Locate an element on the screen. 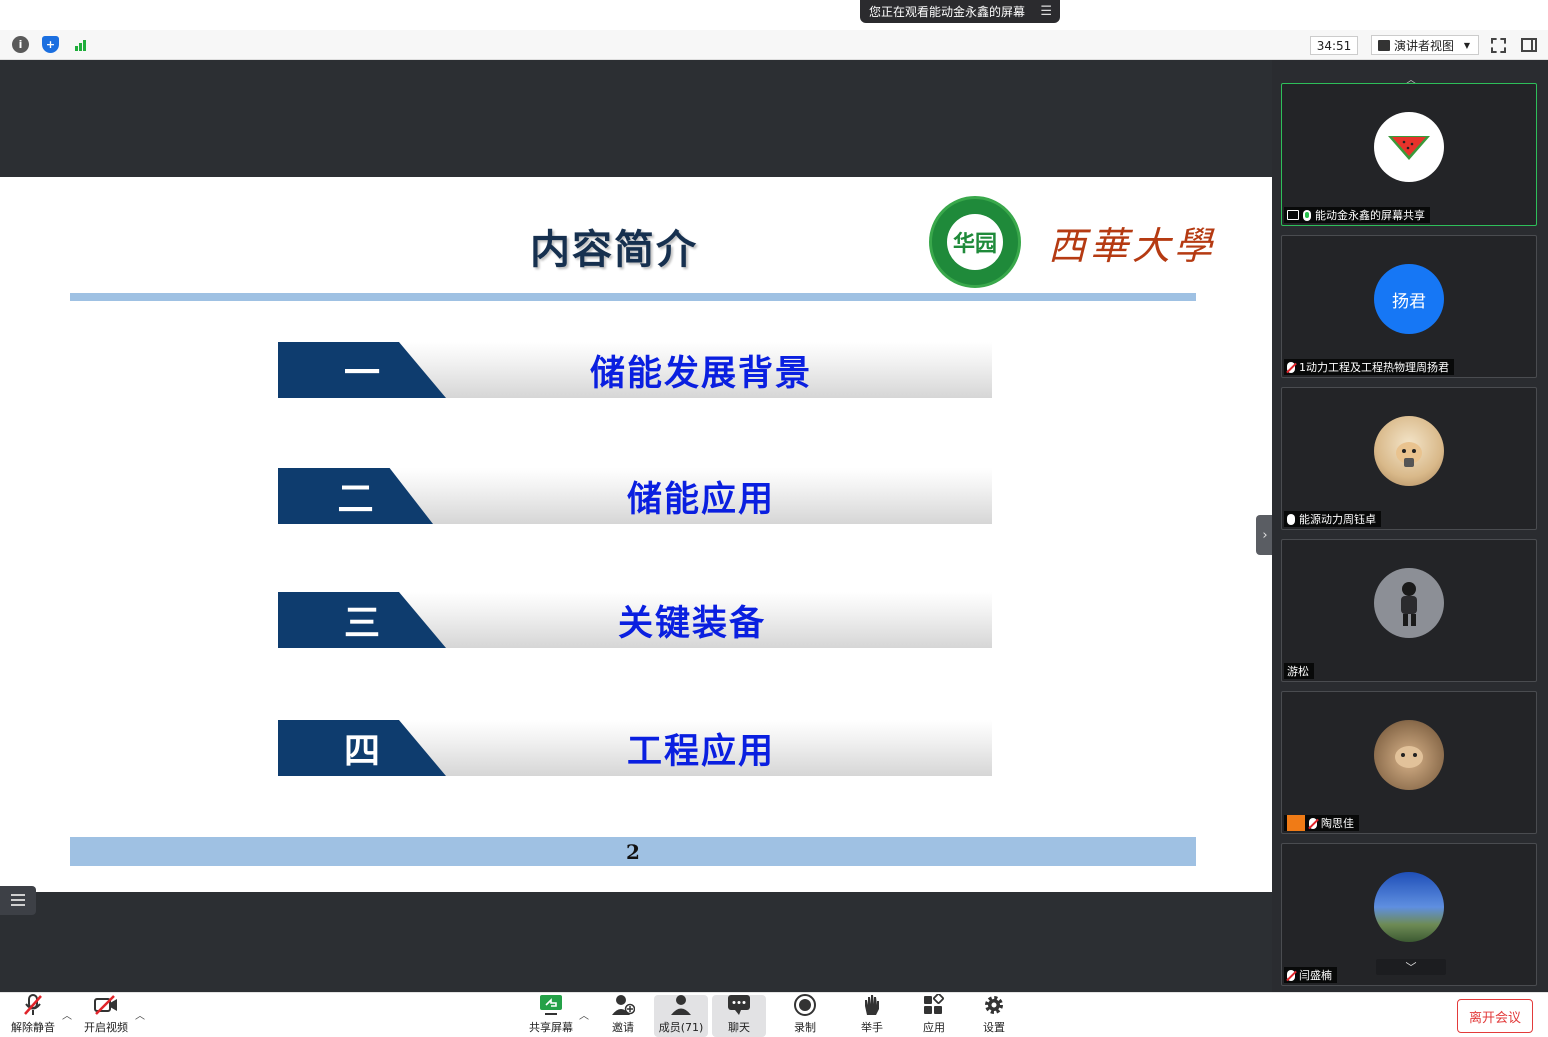 Image resolution: width=1548 pixels, height=1037 pixels. audio-options-chevron-icon: ︿ is located at coordinates (67, 1014).